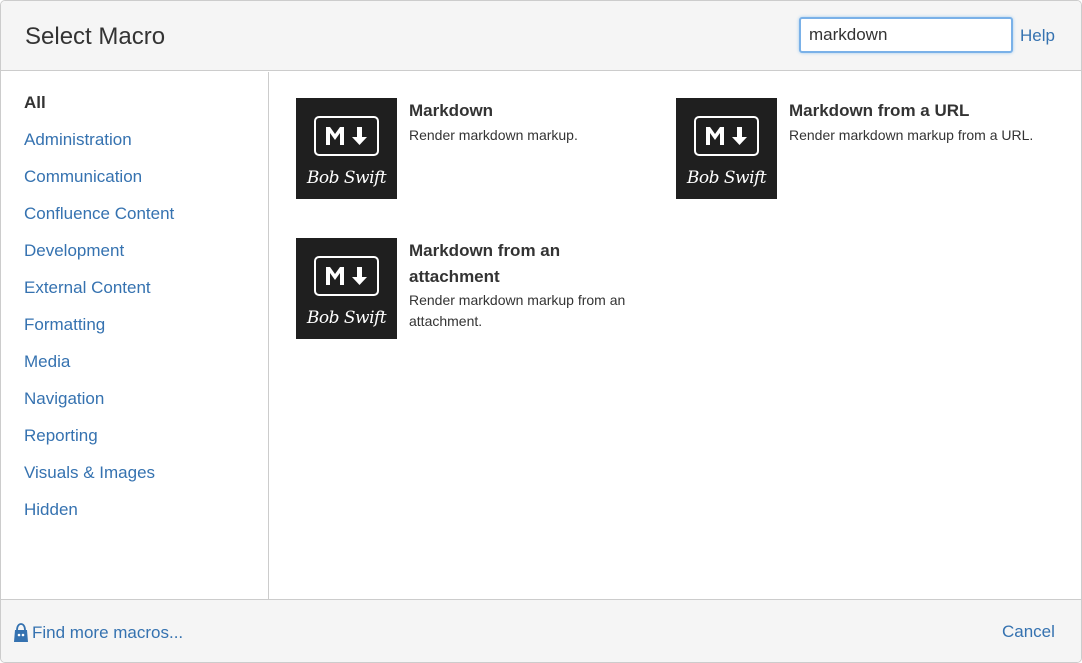 This screenshot has width=1082, height=663. I want to click on category-development: Development, so click(134, 258).